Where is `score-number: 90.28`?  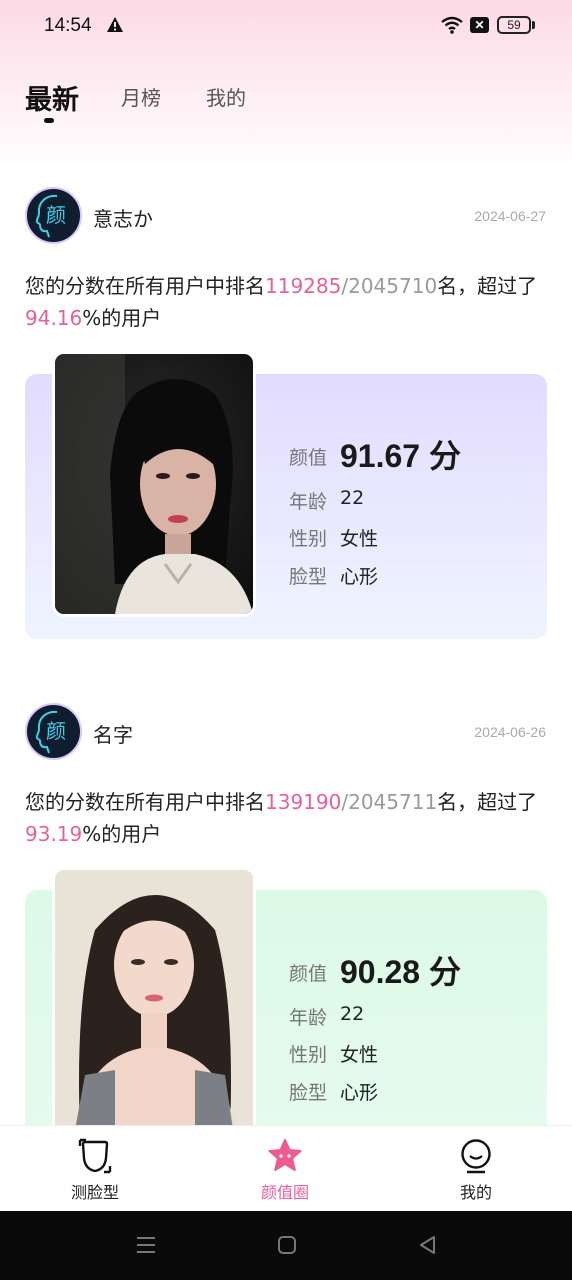
score-number: 90.28 is located at coordinates (380, 972).